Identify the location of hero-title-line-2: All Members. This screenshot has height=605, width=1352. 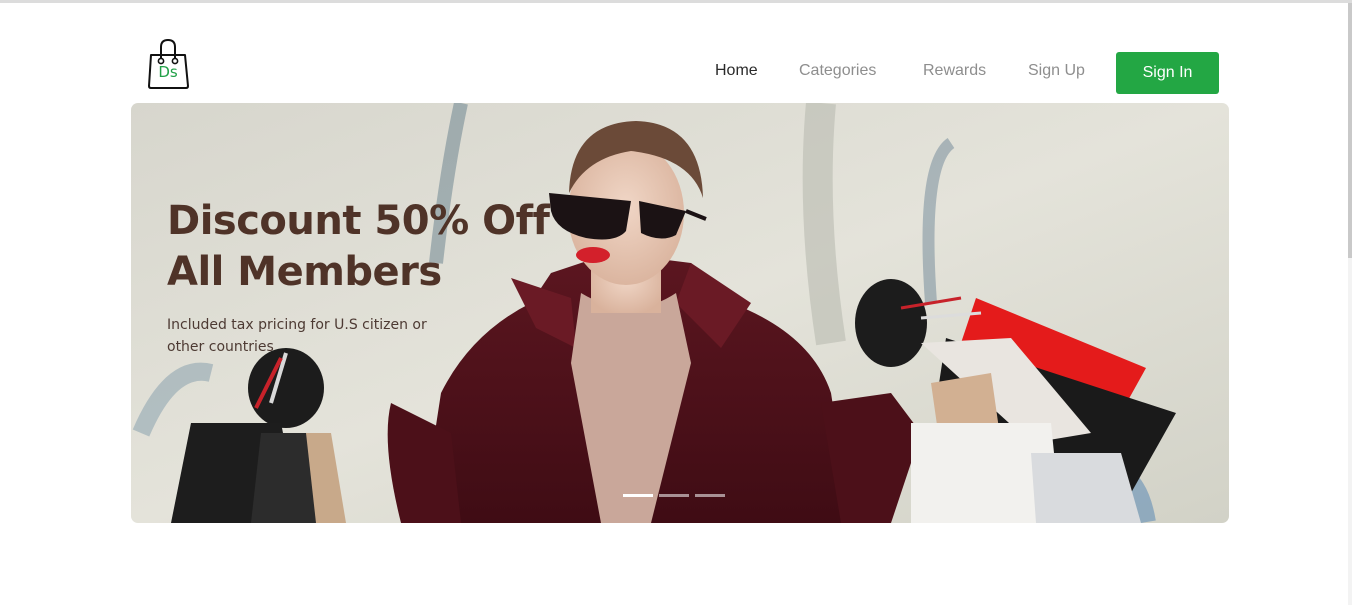
(304, 272).